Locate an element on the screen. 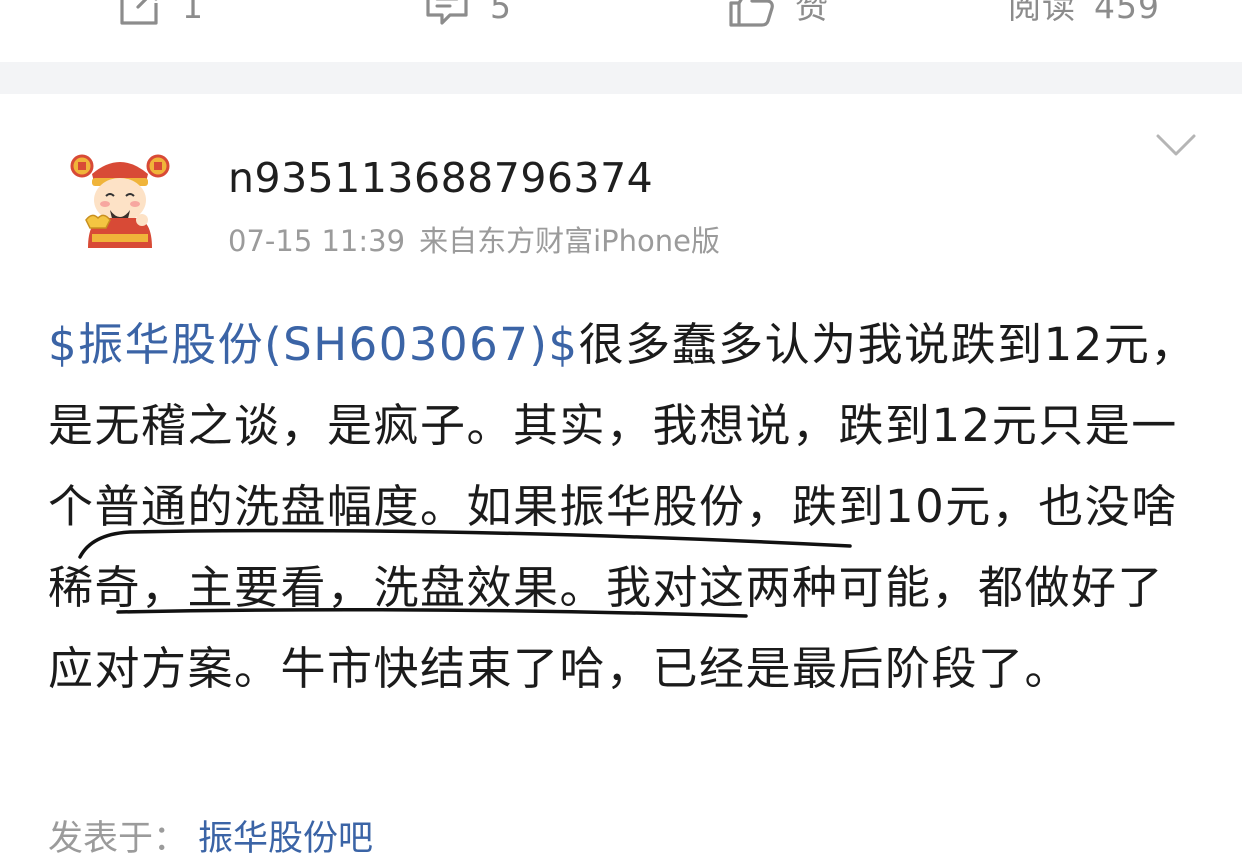 This screenshot has width=1242, height=853. posted-in: 发表于： 振华股份吧 is located at coordinates (210, 831).